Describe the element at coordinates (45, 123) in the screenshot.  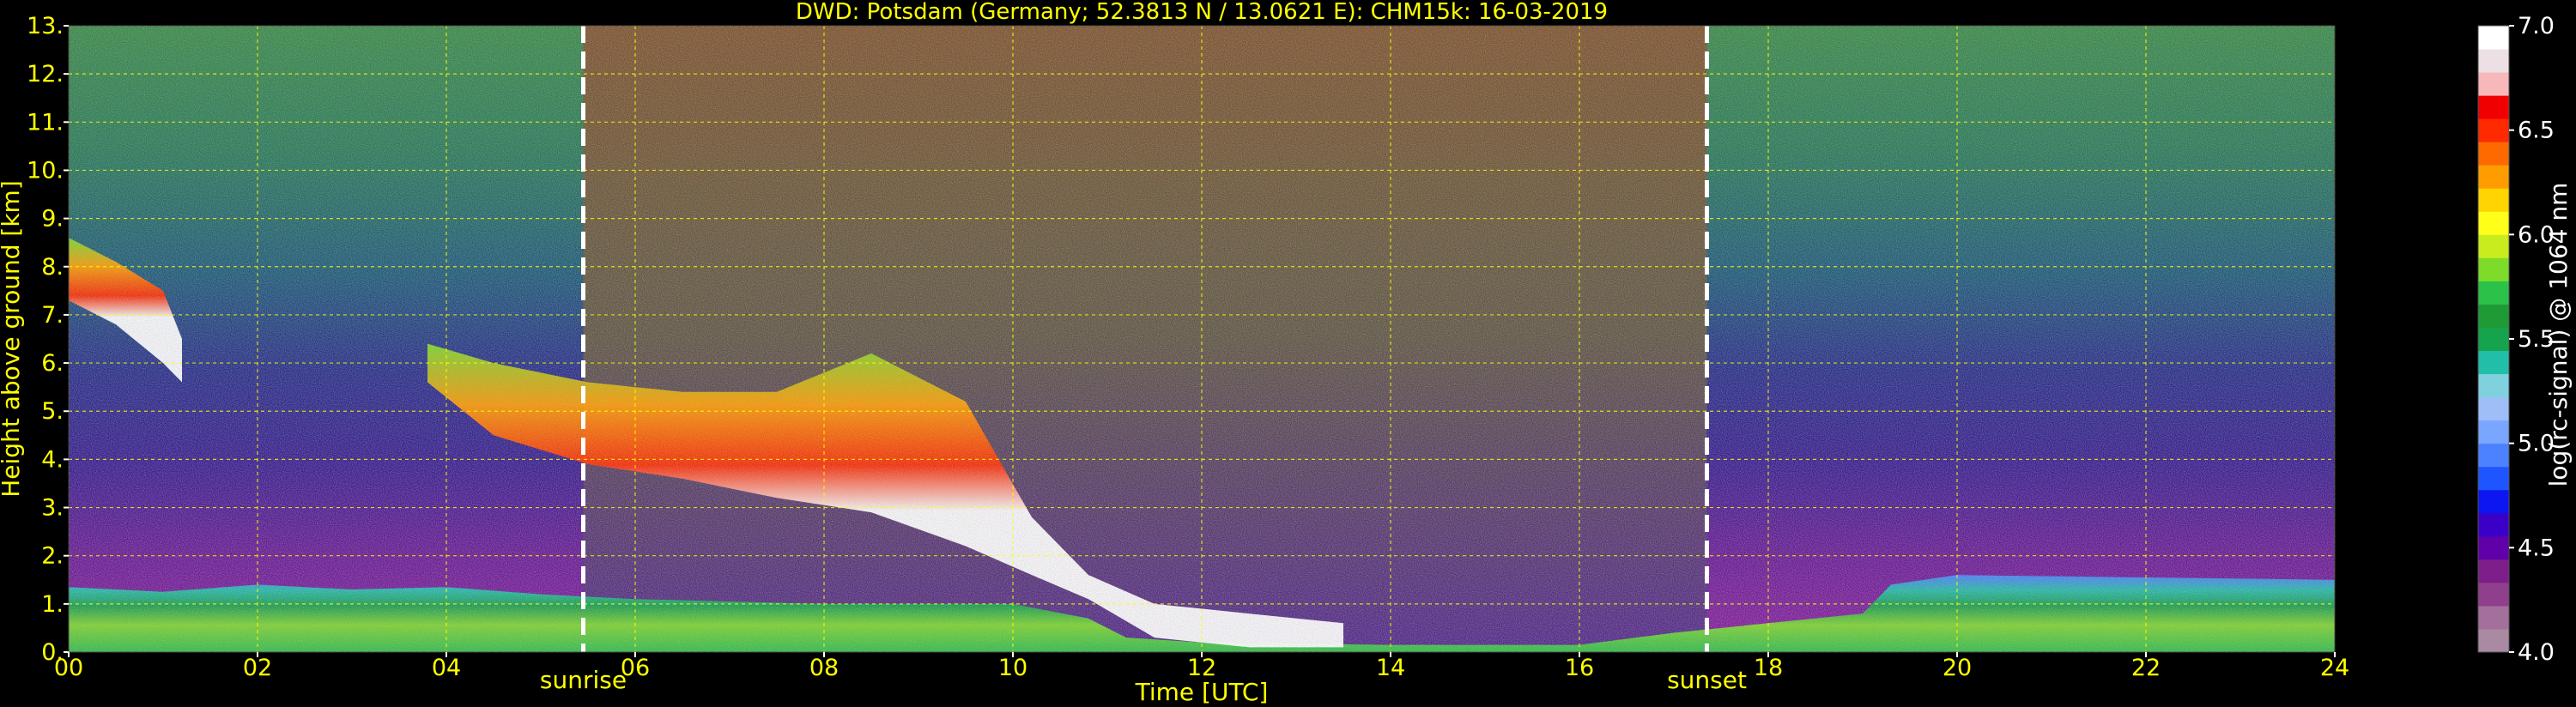
I see `y-tick-label: 11.` at that location.